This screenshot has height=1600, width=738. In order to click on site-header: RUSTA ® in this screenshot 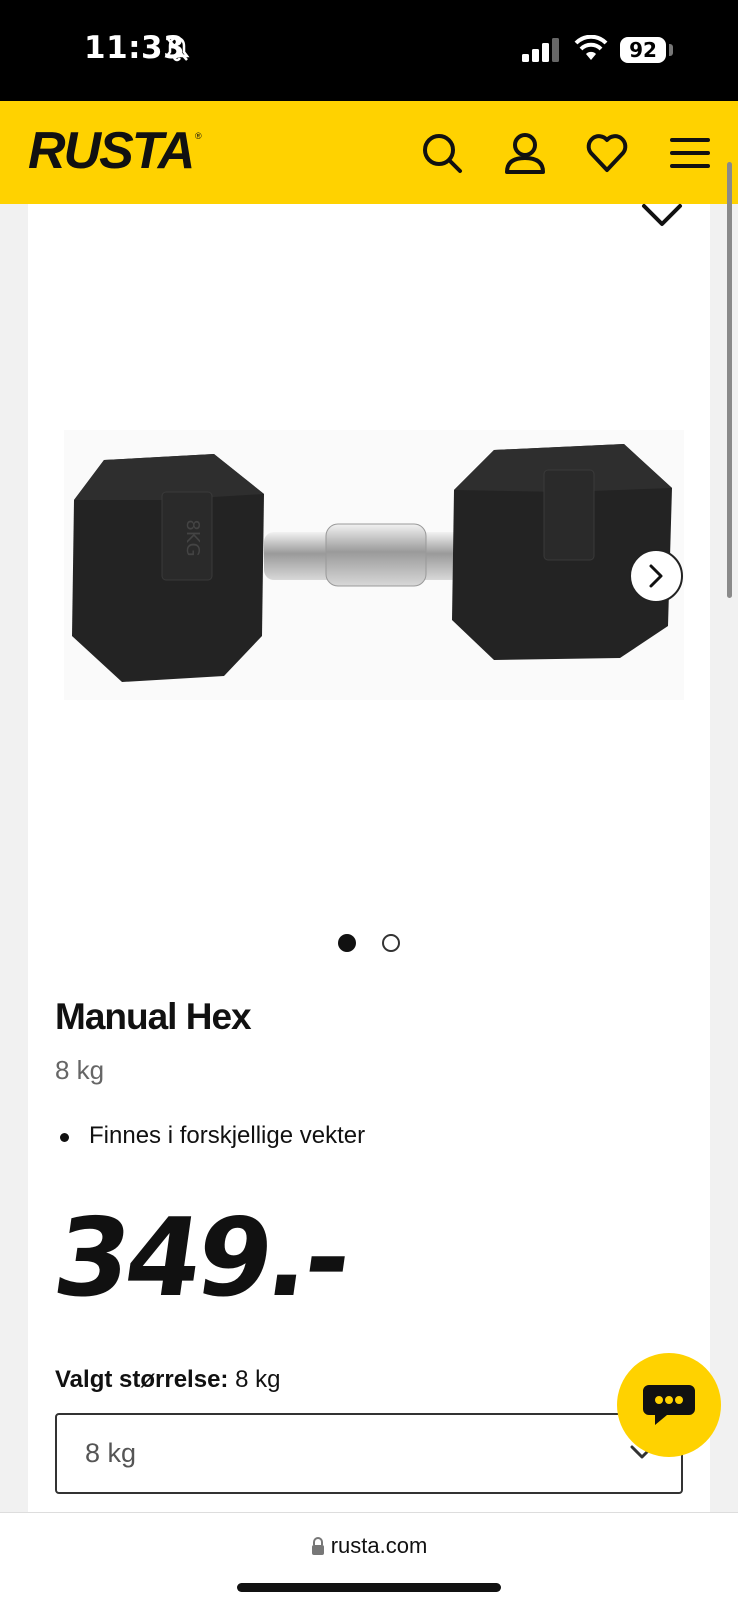, I will do `click(369, 152)`.